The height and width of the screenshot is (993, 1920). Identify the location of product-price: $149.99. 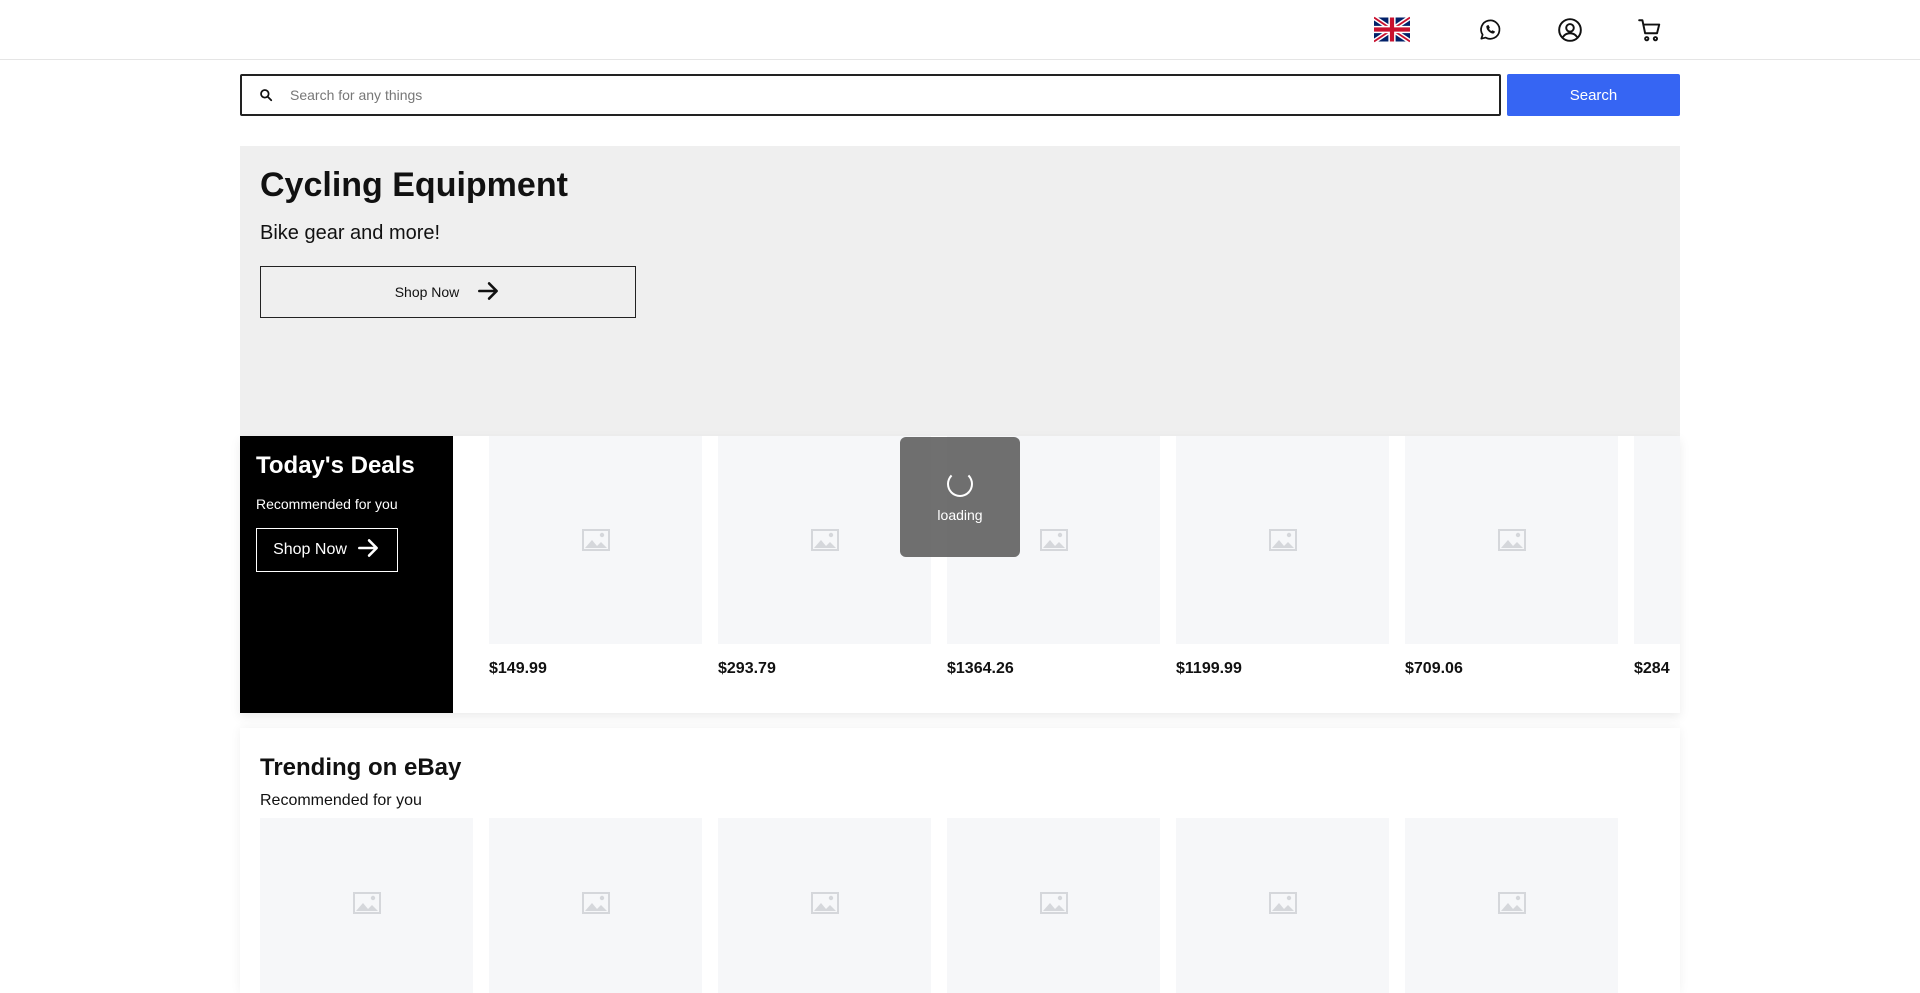
(518, 668).